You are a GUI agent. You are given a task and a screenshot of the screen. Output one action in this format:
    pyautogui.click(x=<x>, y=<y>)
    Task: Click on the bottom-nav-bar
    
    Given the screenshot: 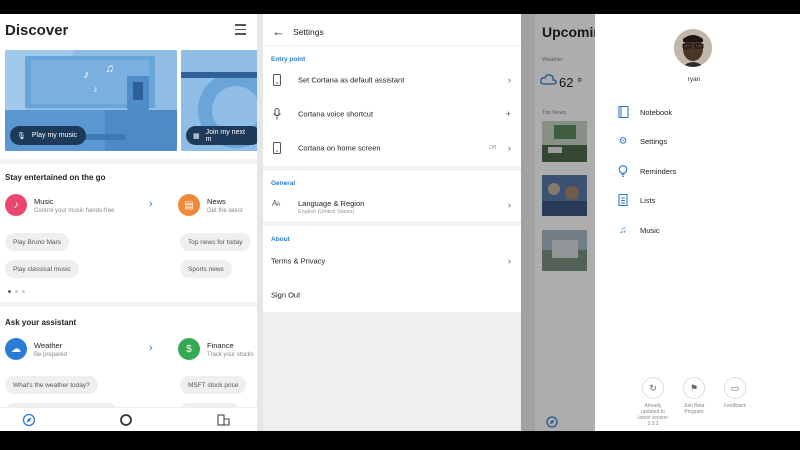 What is the action you would take?
    pyautogui.click(x=128, y=419)
    